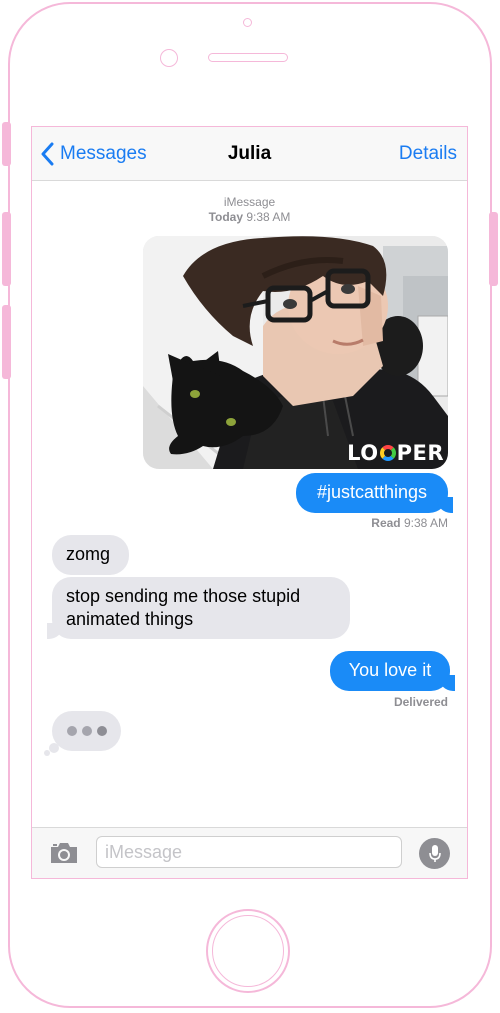 This screenshot has height=1013, width=500. I want to click on navigation-bar: Messages Julia Details, so click(249, 154).